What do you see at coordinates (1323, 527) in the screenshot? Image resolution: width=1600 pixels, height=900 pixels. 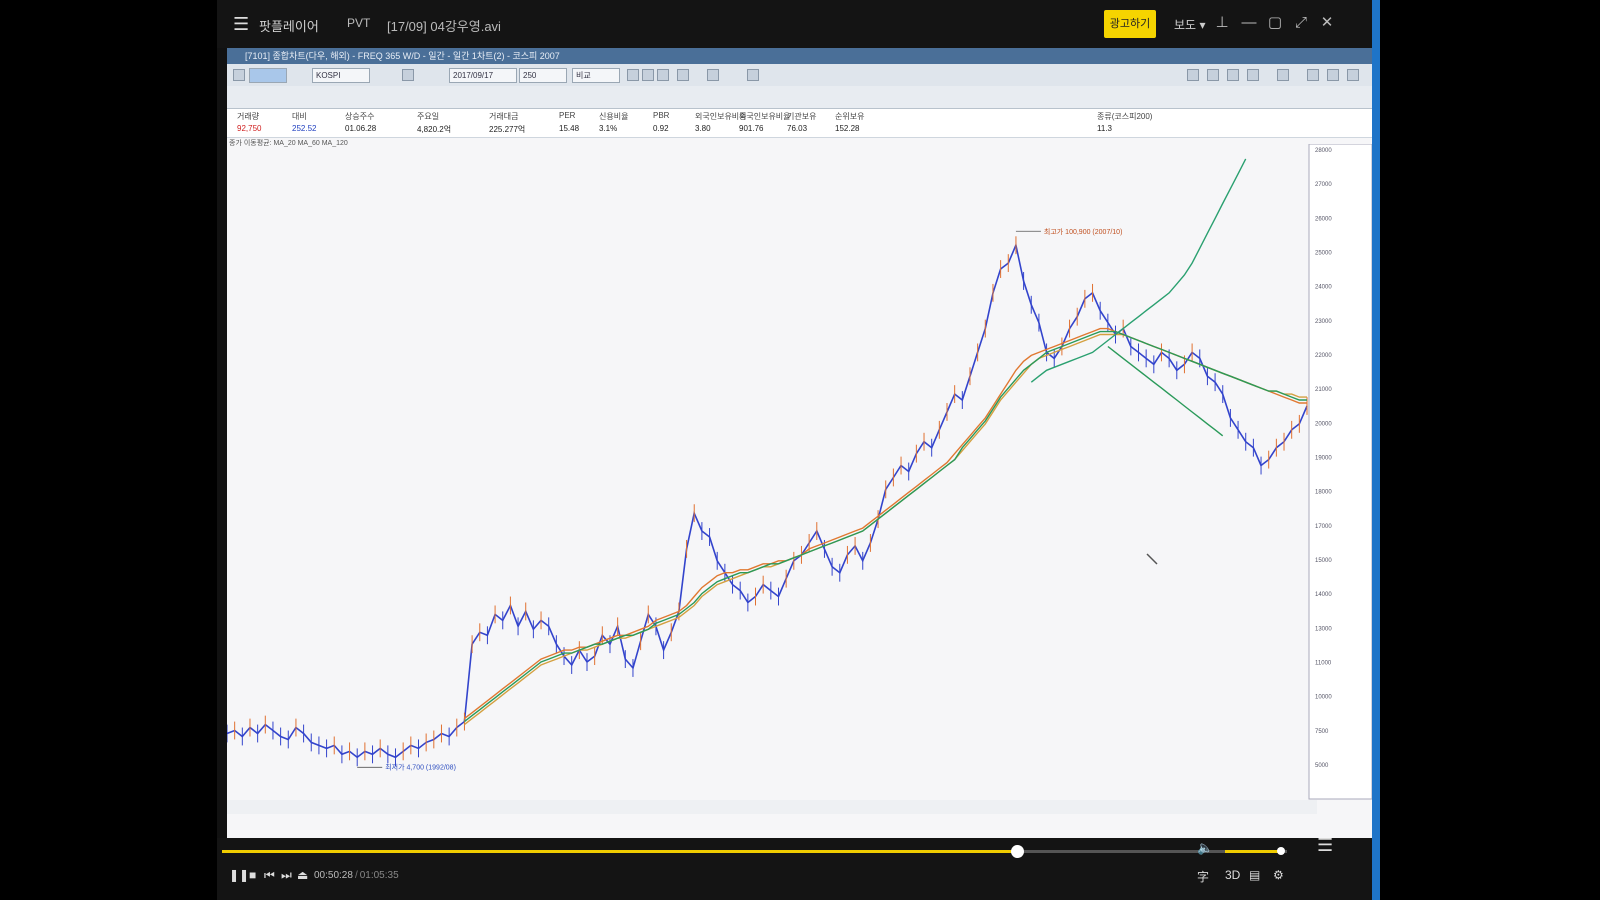 I see `y-tick-label: 17000` at bounding box center [1323, 527].